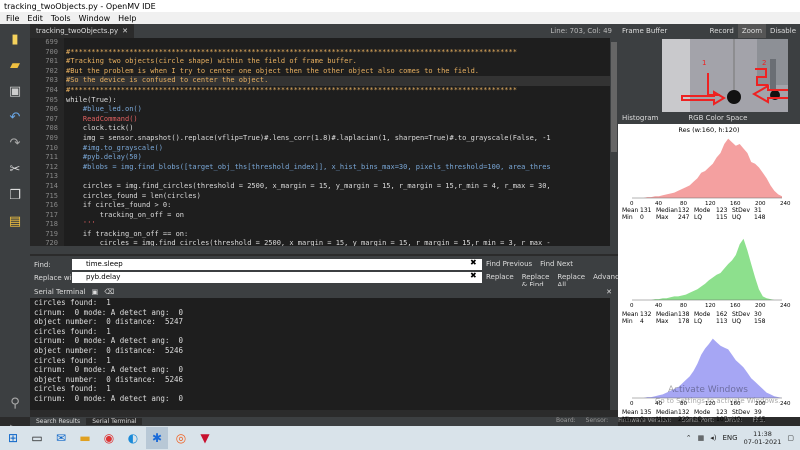 This screenshot has height=450, width=800. What do you see at coordinates (61, 438) in the screenshot?
I see `mail-icon: ✉` at bounding box center [61, 438].